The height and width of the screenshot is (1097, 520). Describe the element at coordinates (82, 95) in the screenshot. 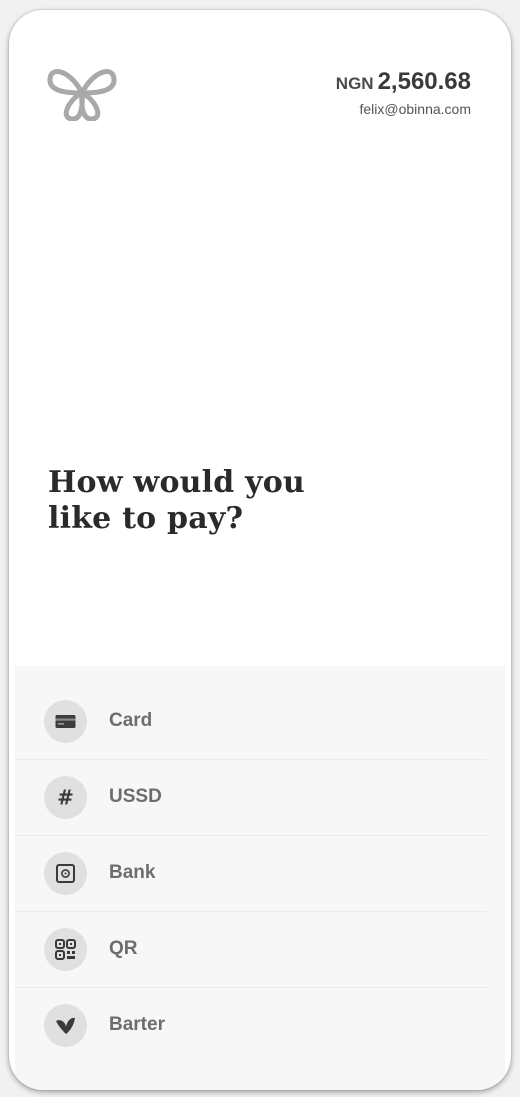

I see `butterfly-logo-icon` at that location.